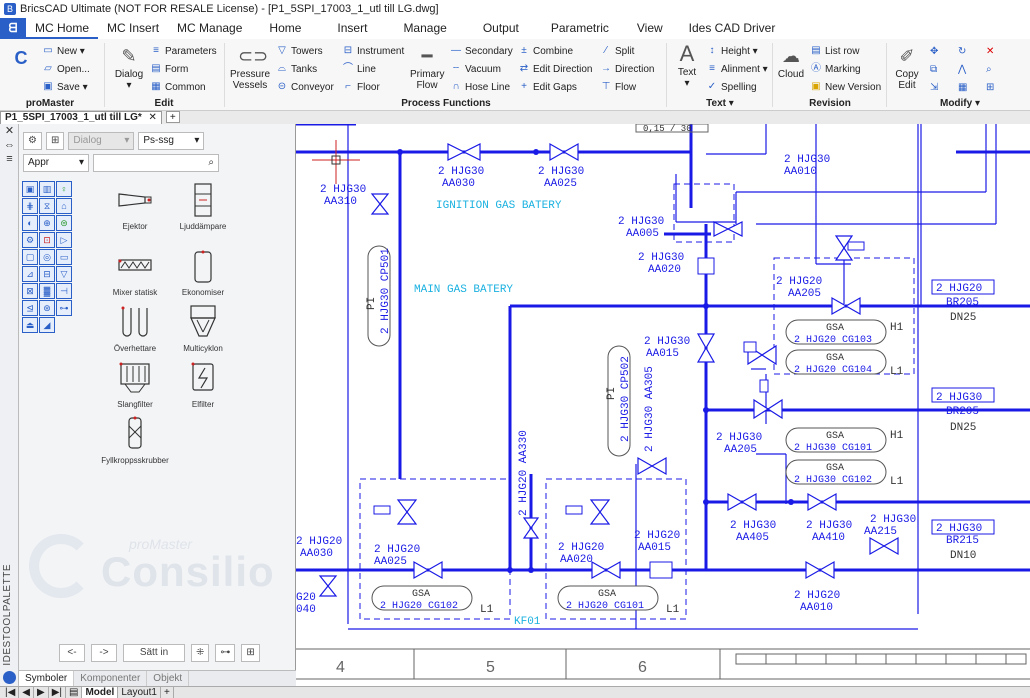 The height and width of the screenshot is (698, 1030). Describe the element at coordinates (352, 28) in the screenshot. I see `tab-insert: Insert` at that location.